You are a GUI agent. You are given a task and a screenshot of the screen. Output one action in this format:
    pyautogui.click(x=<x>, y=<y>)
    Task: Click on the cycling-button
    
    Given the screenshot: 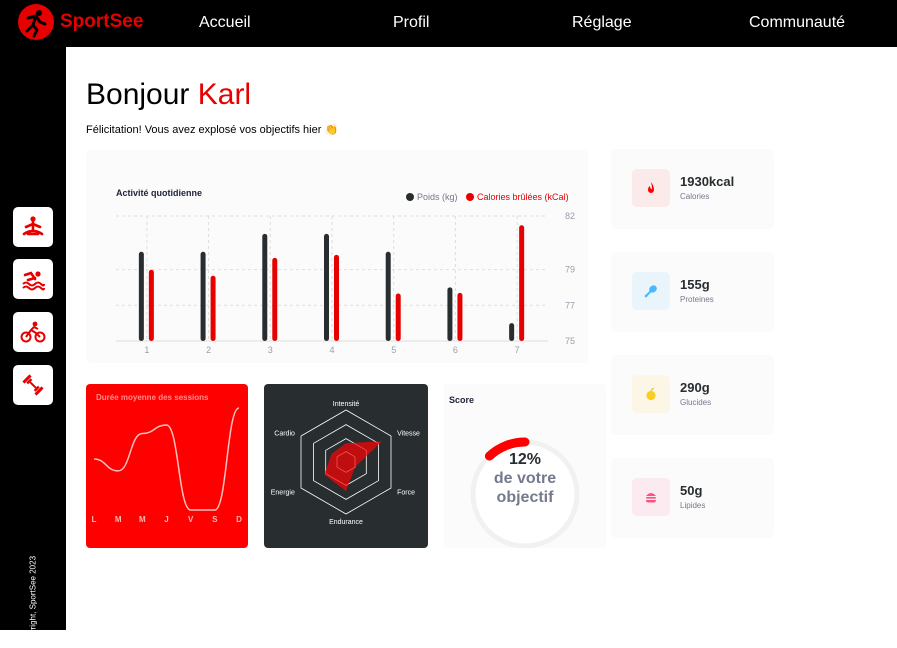 What is the action you would take?
    pyautogui.click(x=33, y=332)
    